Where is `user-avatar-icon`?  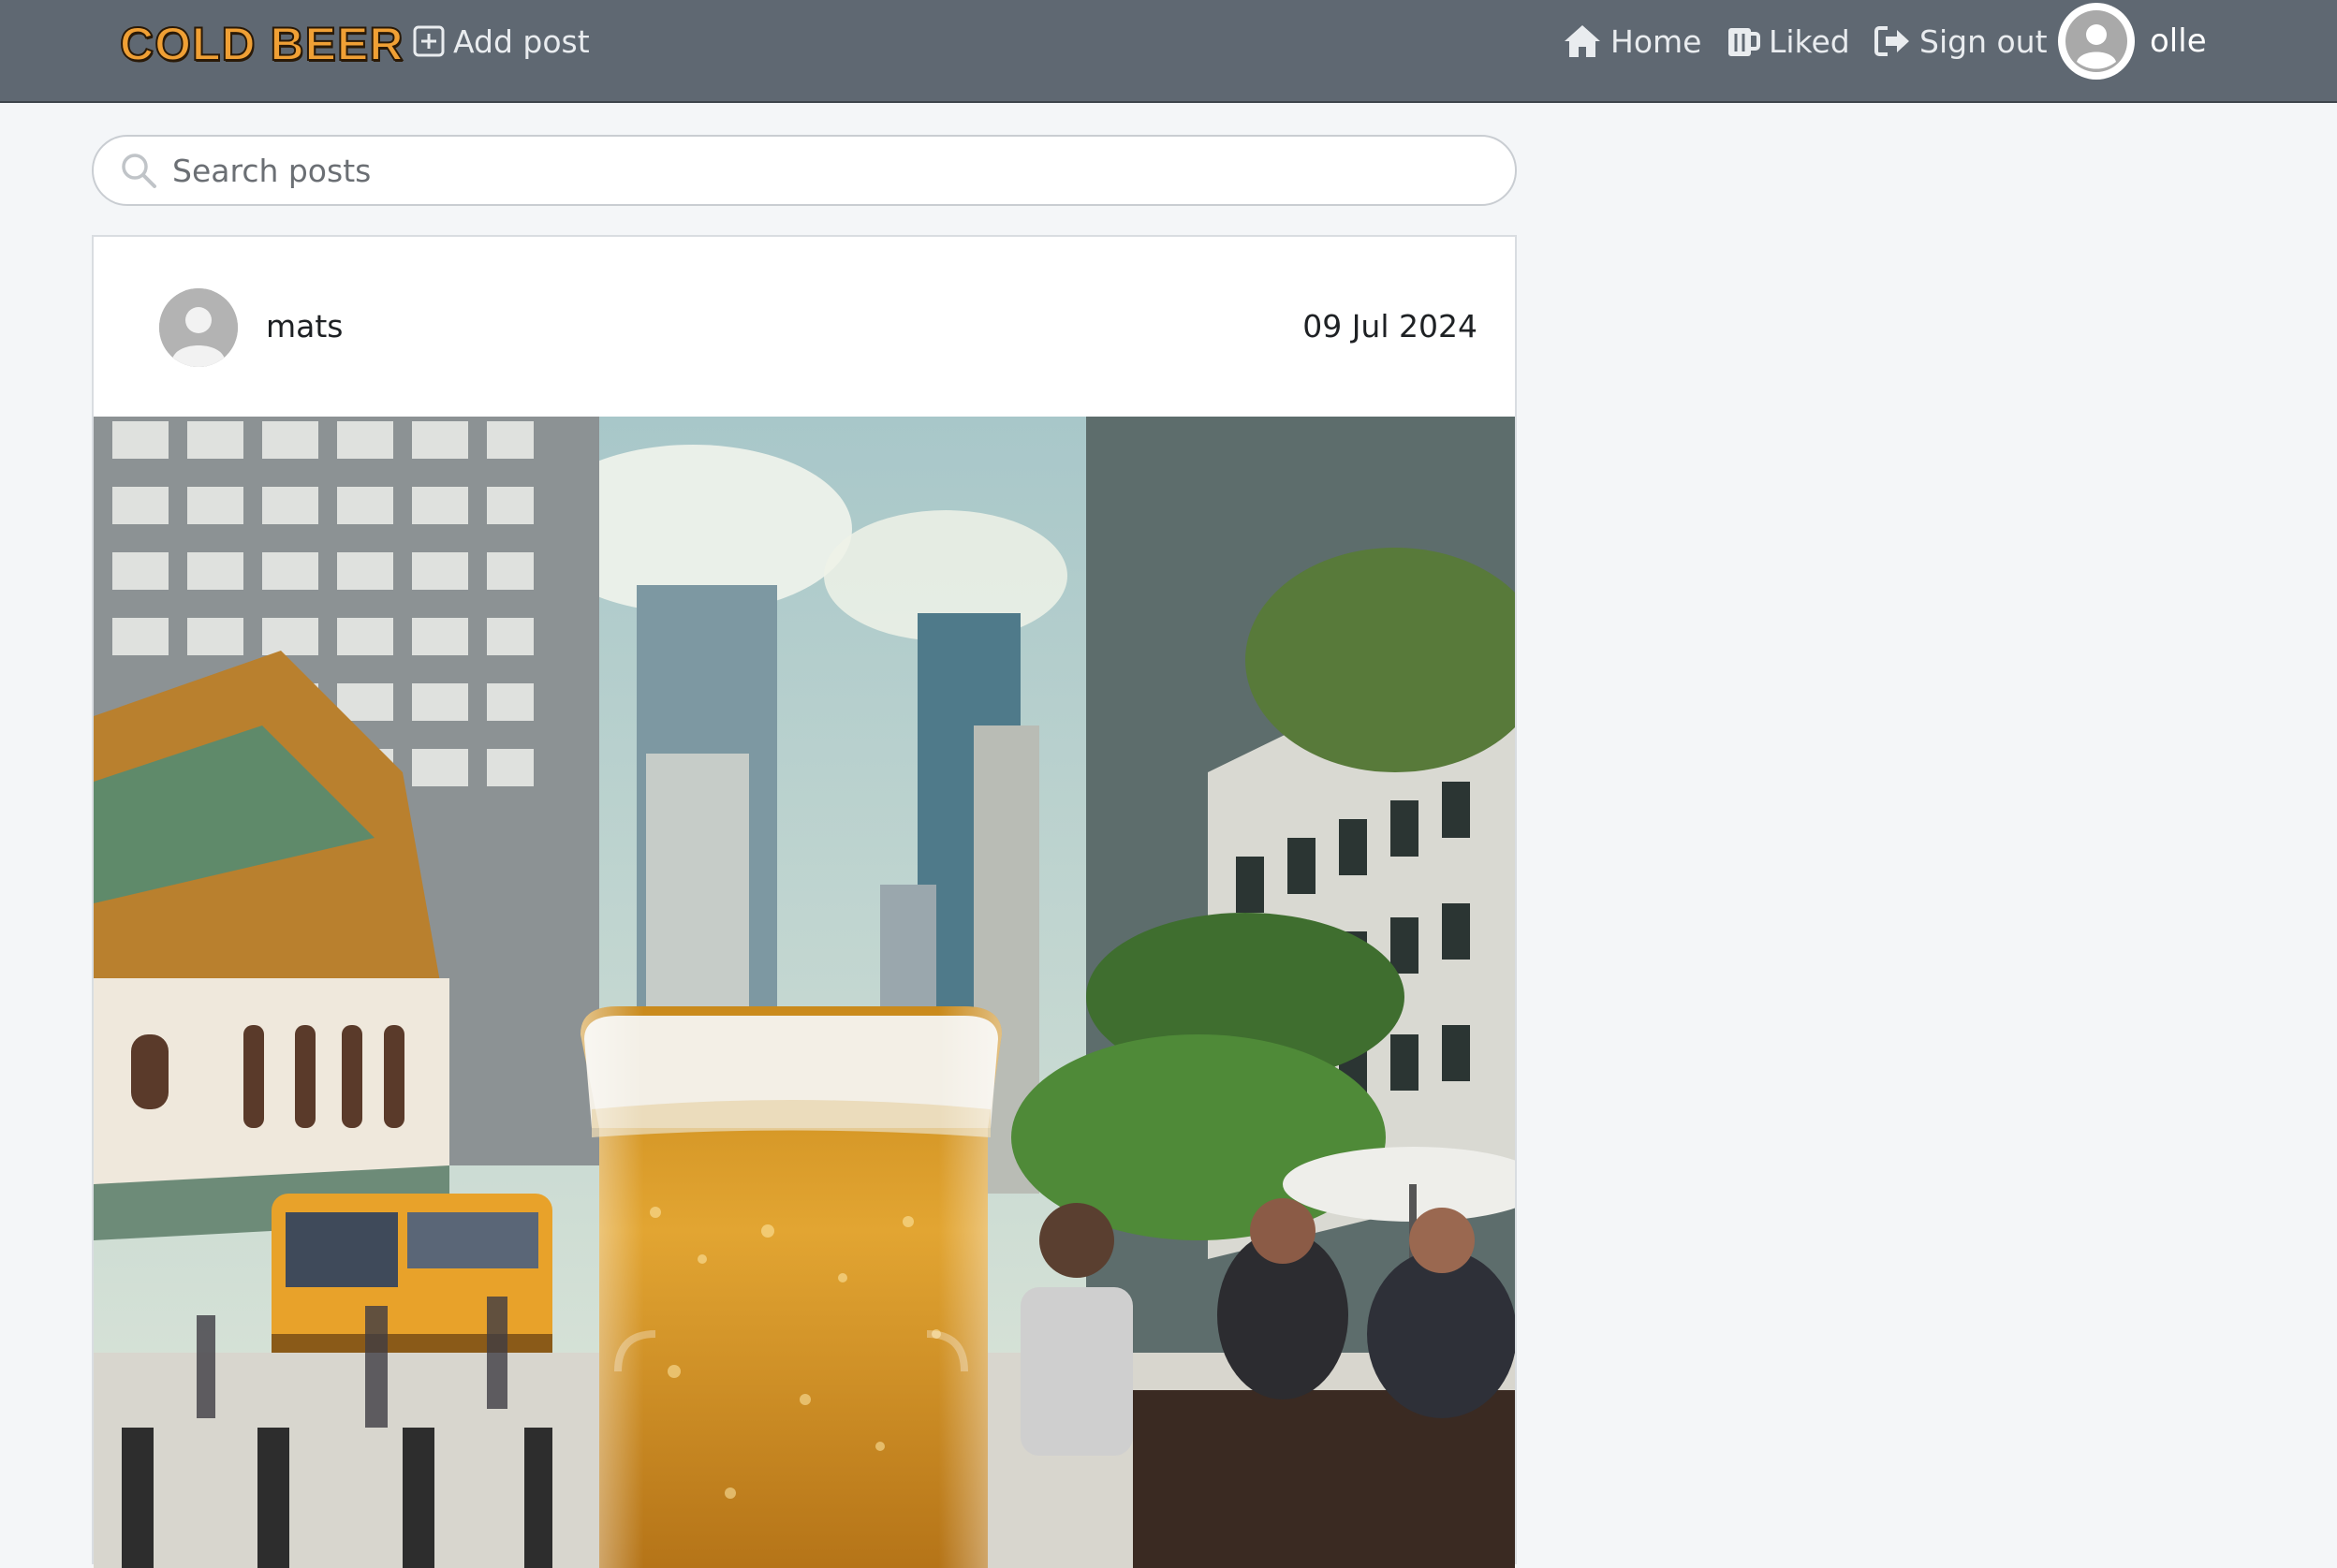 user-avatar-icon is located at coordinates (2096, 41).